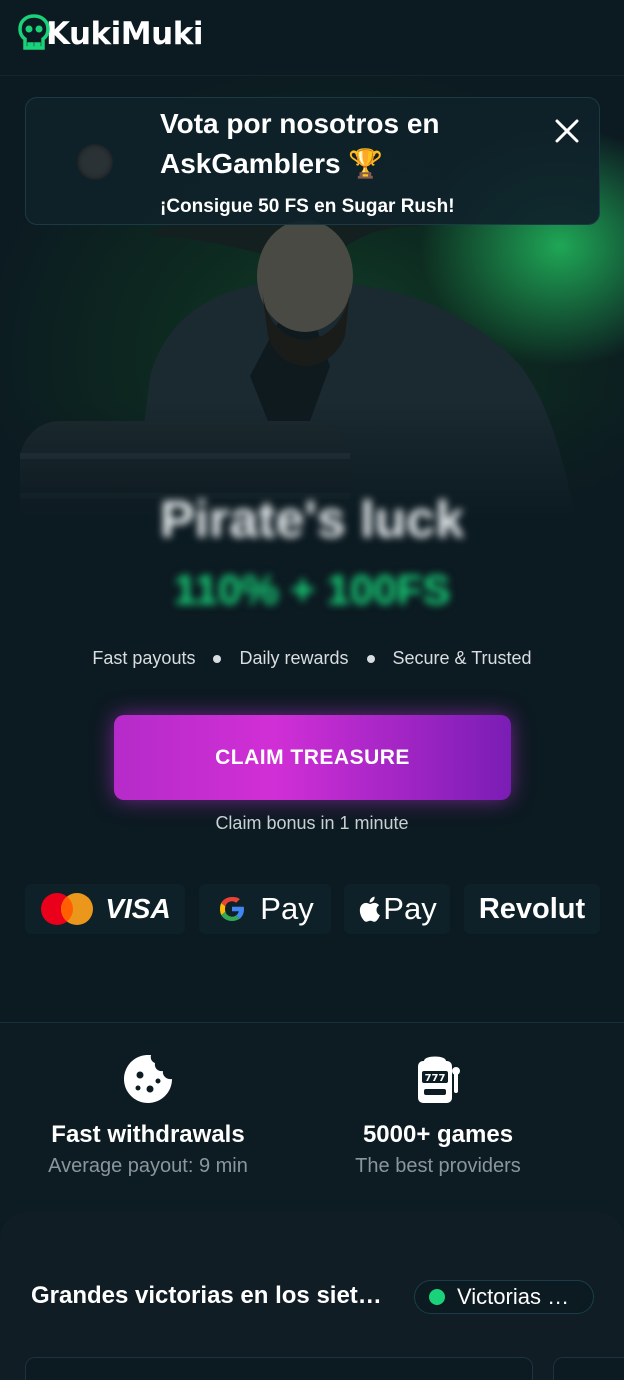 This screenshot has height=1380, width=624. I want to click on skull-logo-icon, so click(34, 34).